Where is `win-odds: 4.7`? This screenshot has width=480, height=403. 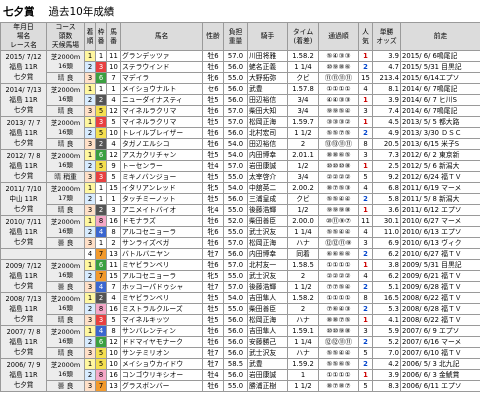
win-odds: 4.7 is located at coordinates (386, 67).